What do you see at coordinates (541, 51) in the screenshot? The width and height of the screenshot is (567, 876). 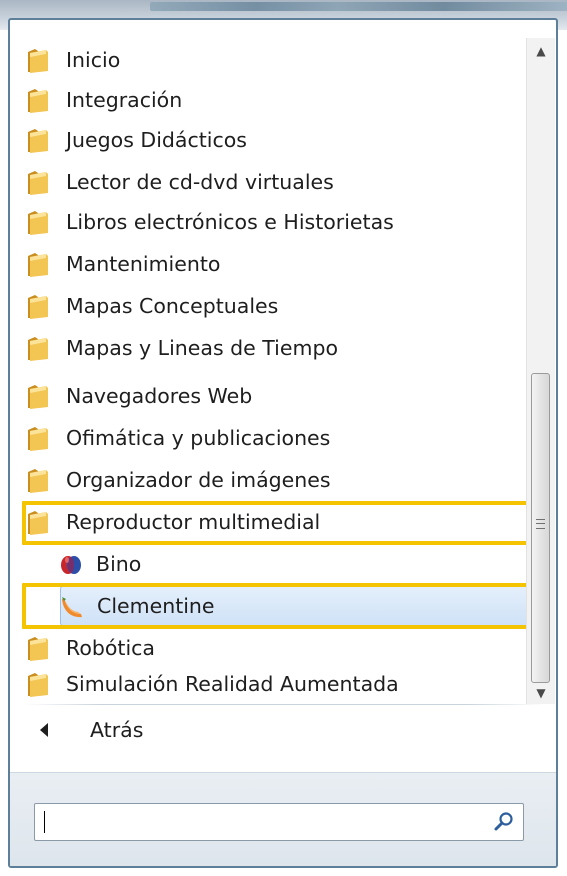 I see `scroll-up-arrow-icon: ▲` at bounding box center [541, 51].